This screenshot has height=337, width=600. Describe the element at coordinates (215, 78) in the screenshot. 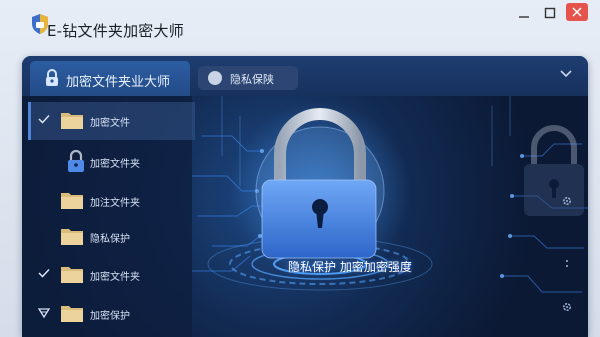

I see `privacy-dot-icon` at that location.